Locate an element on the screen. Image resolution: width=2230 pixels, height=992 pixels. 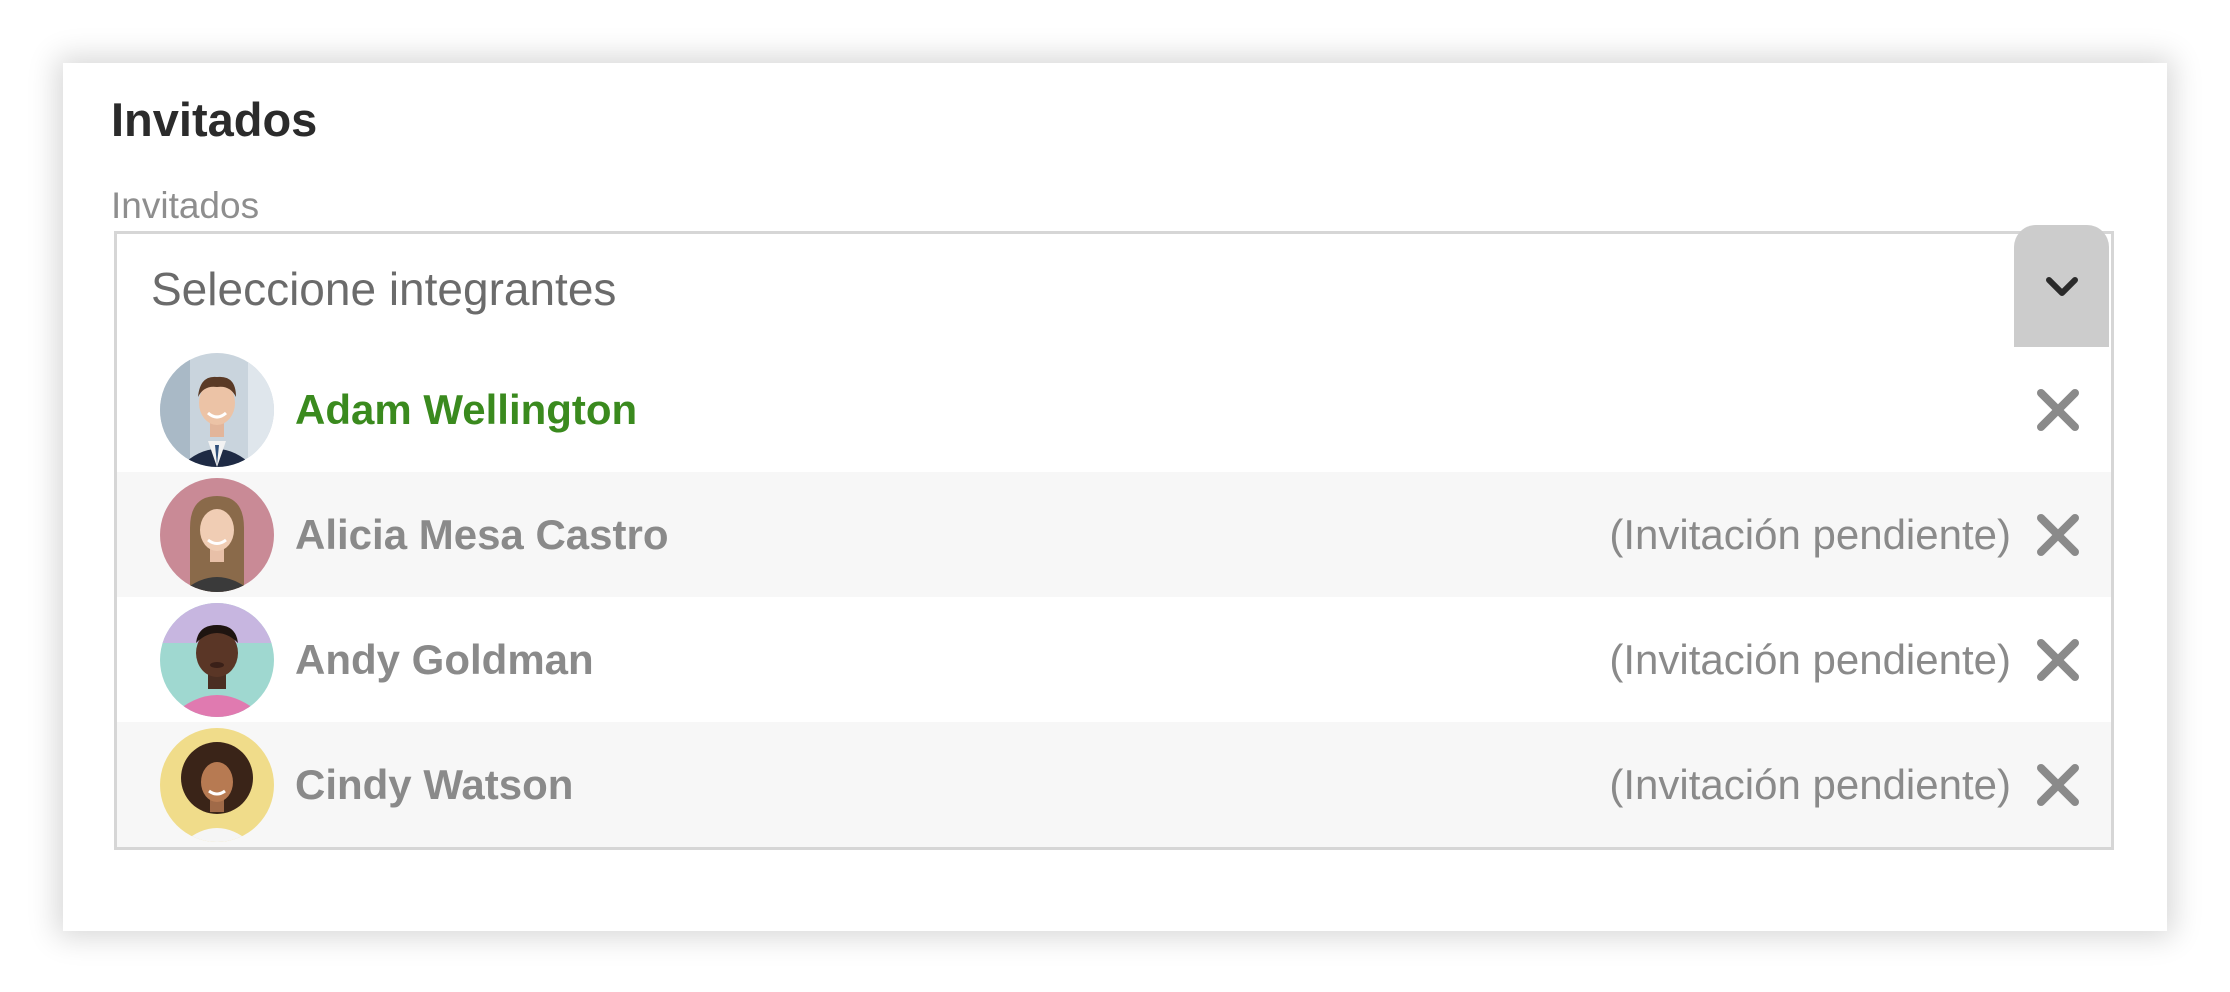
field-label: Invitados is located at coordinates (185, 205).